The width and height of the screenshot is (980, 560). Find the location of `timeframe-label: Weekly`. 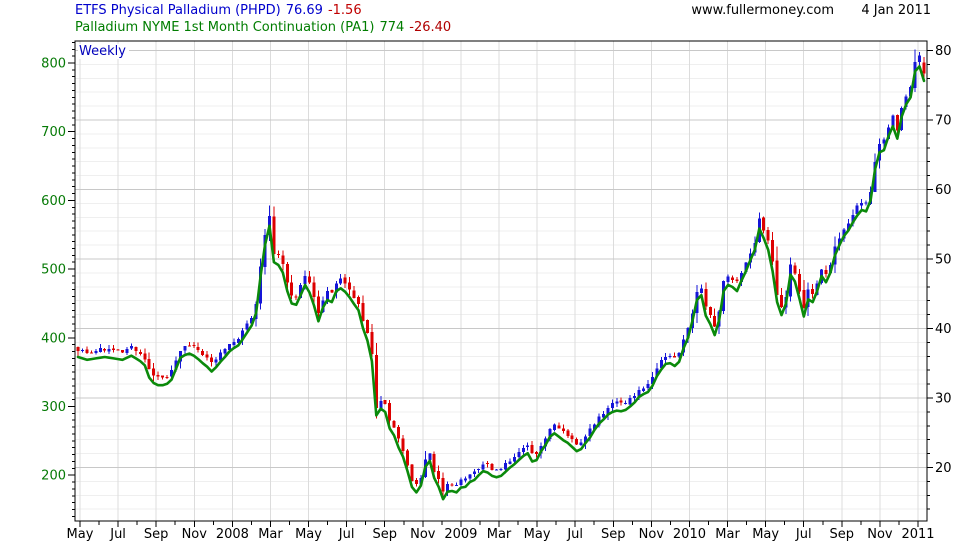

timeframe-label: Weekly is located at coordinates (103, 51).